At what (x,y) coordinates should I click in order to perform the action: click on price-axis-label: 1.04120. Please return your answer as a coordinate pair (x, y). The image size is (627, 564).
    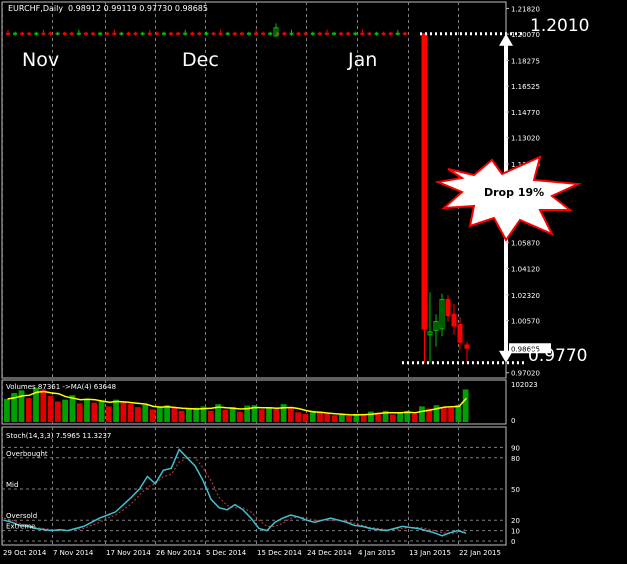
    Looking at the image, I should click on (525, 269).